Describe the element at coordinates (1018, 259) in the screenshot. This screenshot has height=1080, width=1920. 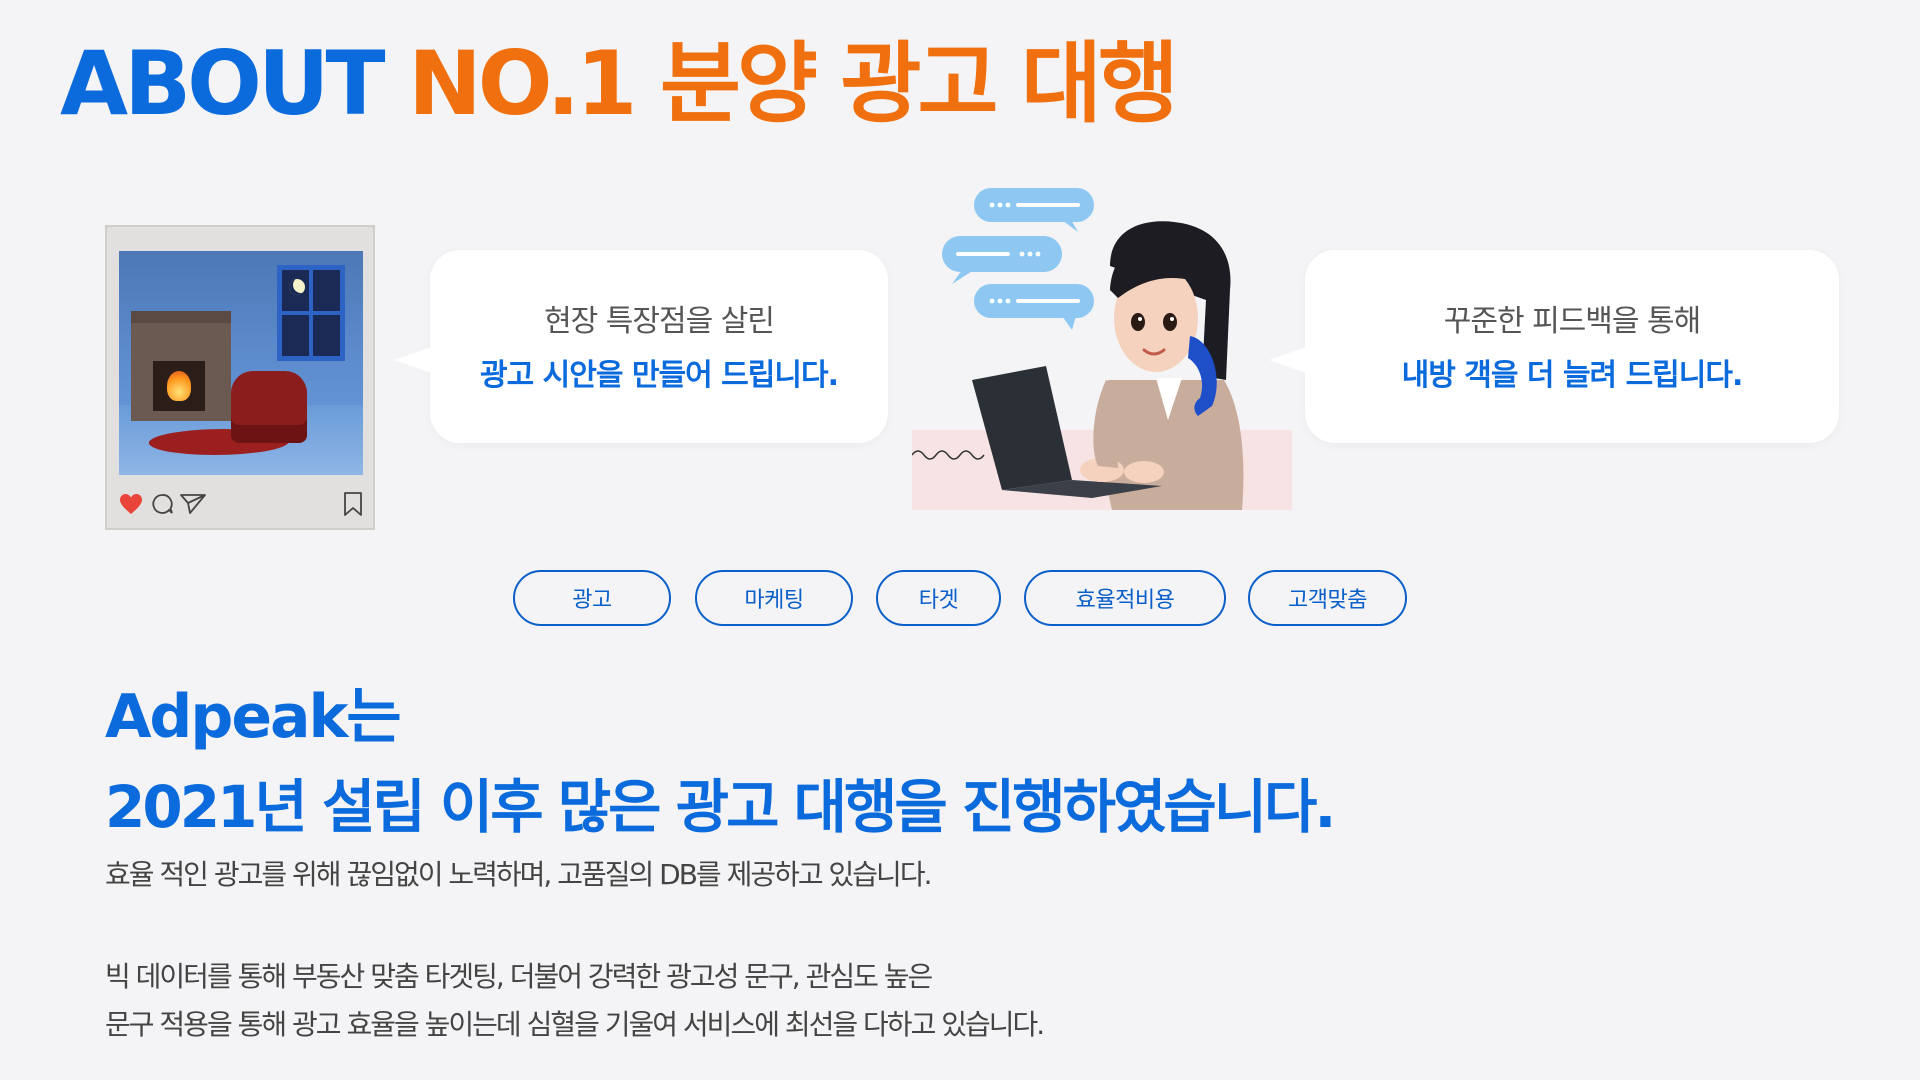
I see `chat-bubble-icon` at that location.